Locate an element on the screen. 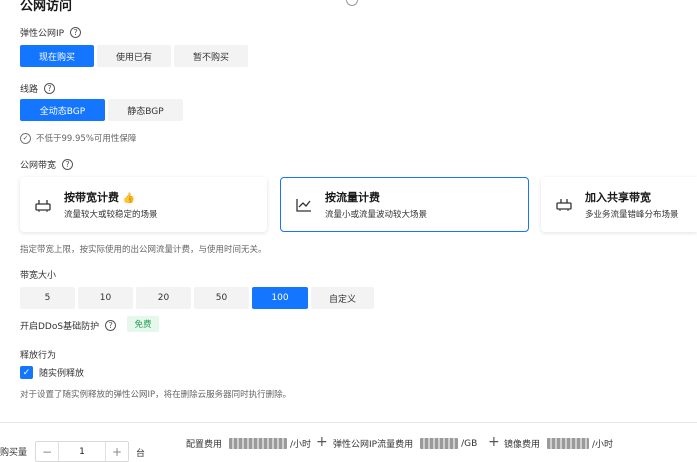 The width and height of the screenshot is (697, 462). card-desc: 多业务流量错峰分布场景 is located at coordinates (632, 215).